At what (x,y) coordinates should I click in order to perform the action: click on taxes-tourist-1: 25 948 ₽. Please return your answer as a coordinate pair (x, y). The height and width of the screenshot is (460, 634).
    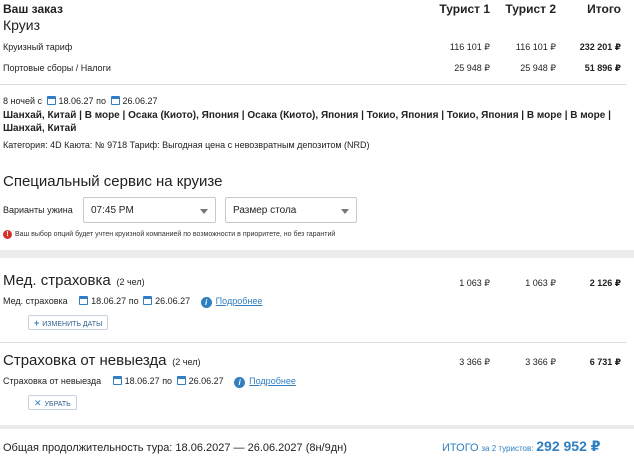
    Looking at the image, I should click on (472, 68).